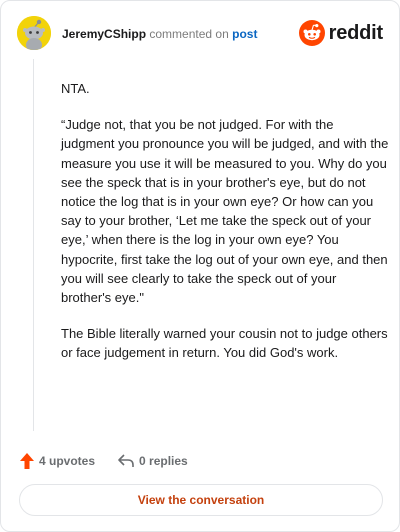  I want to click on comment-paragraph: NTA., so click(75, 88).